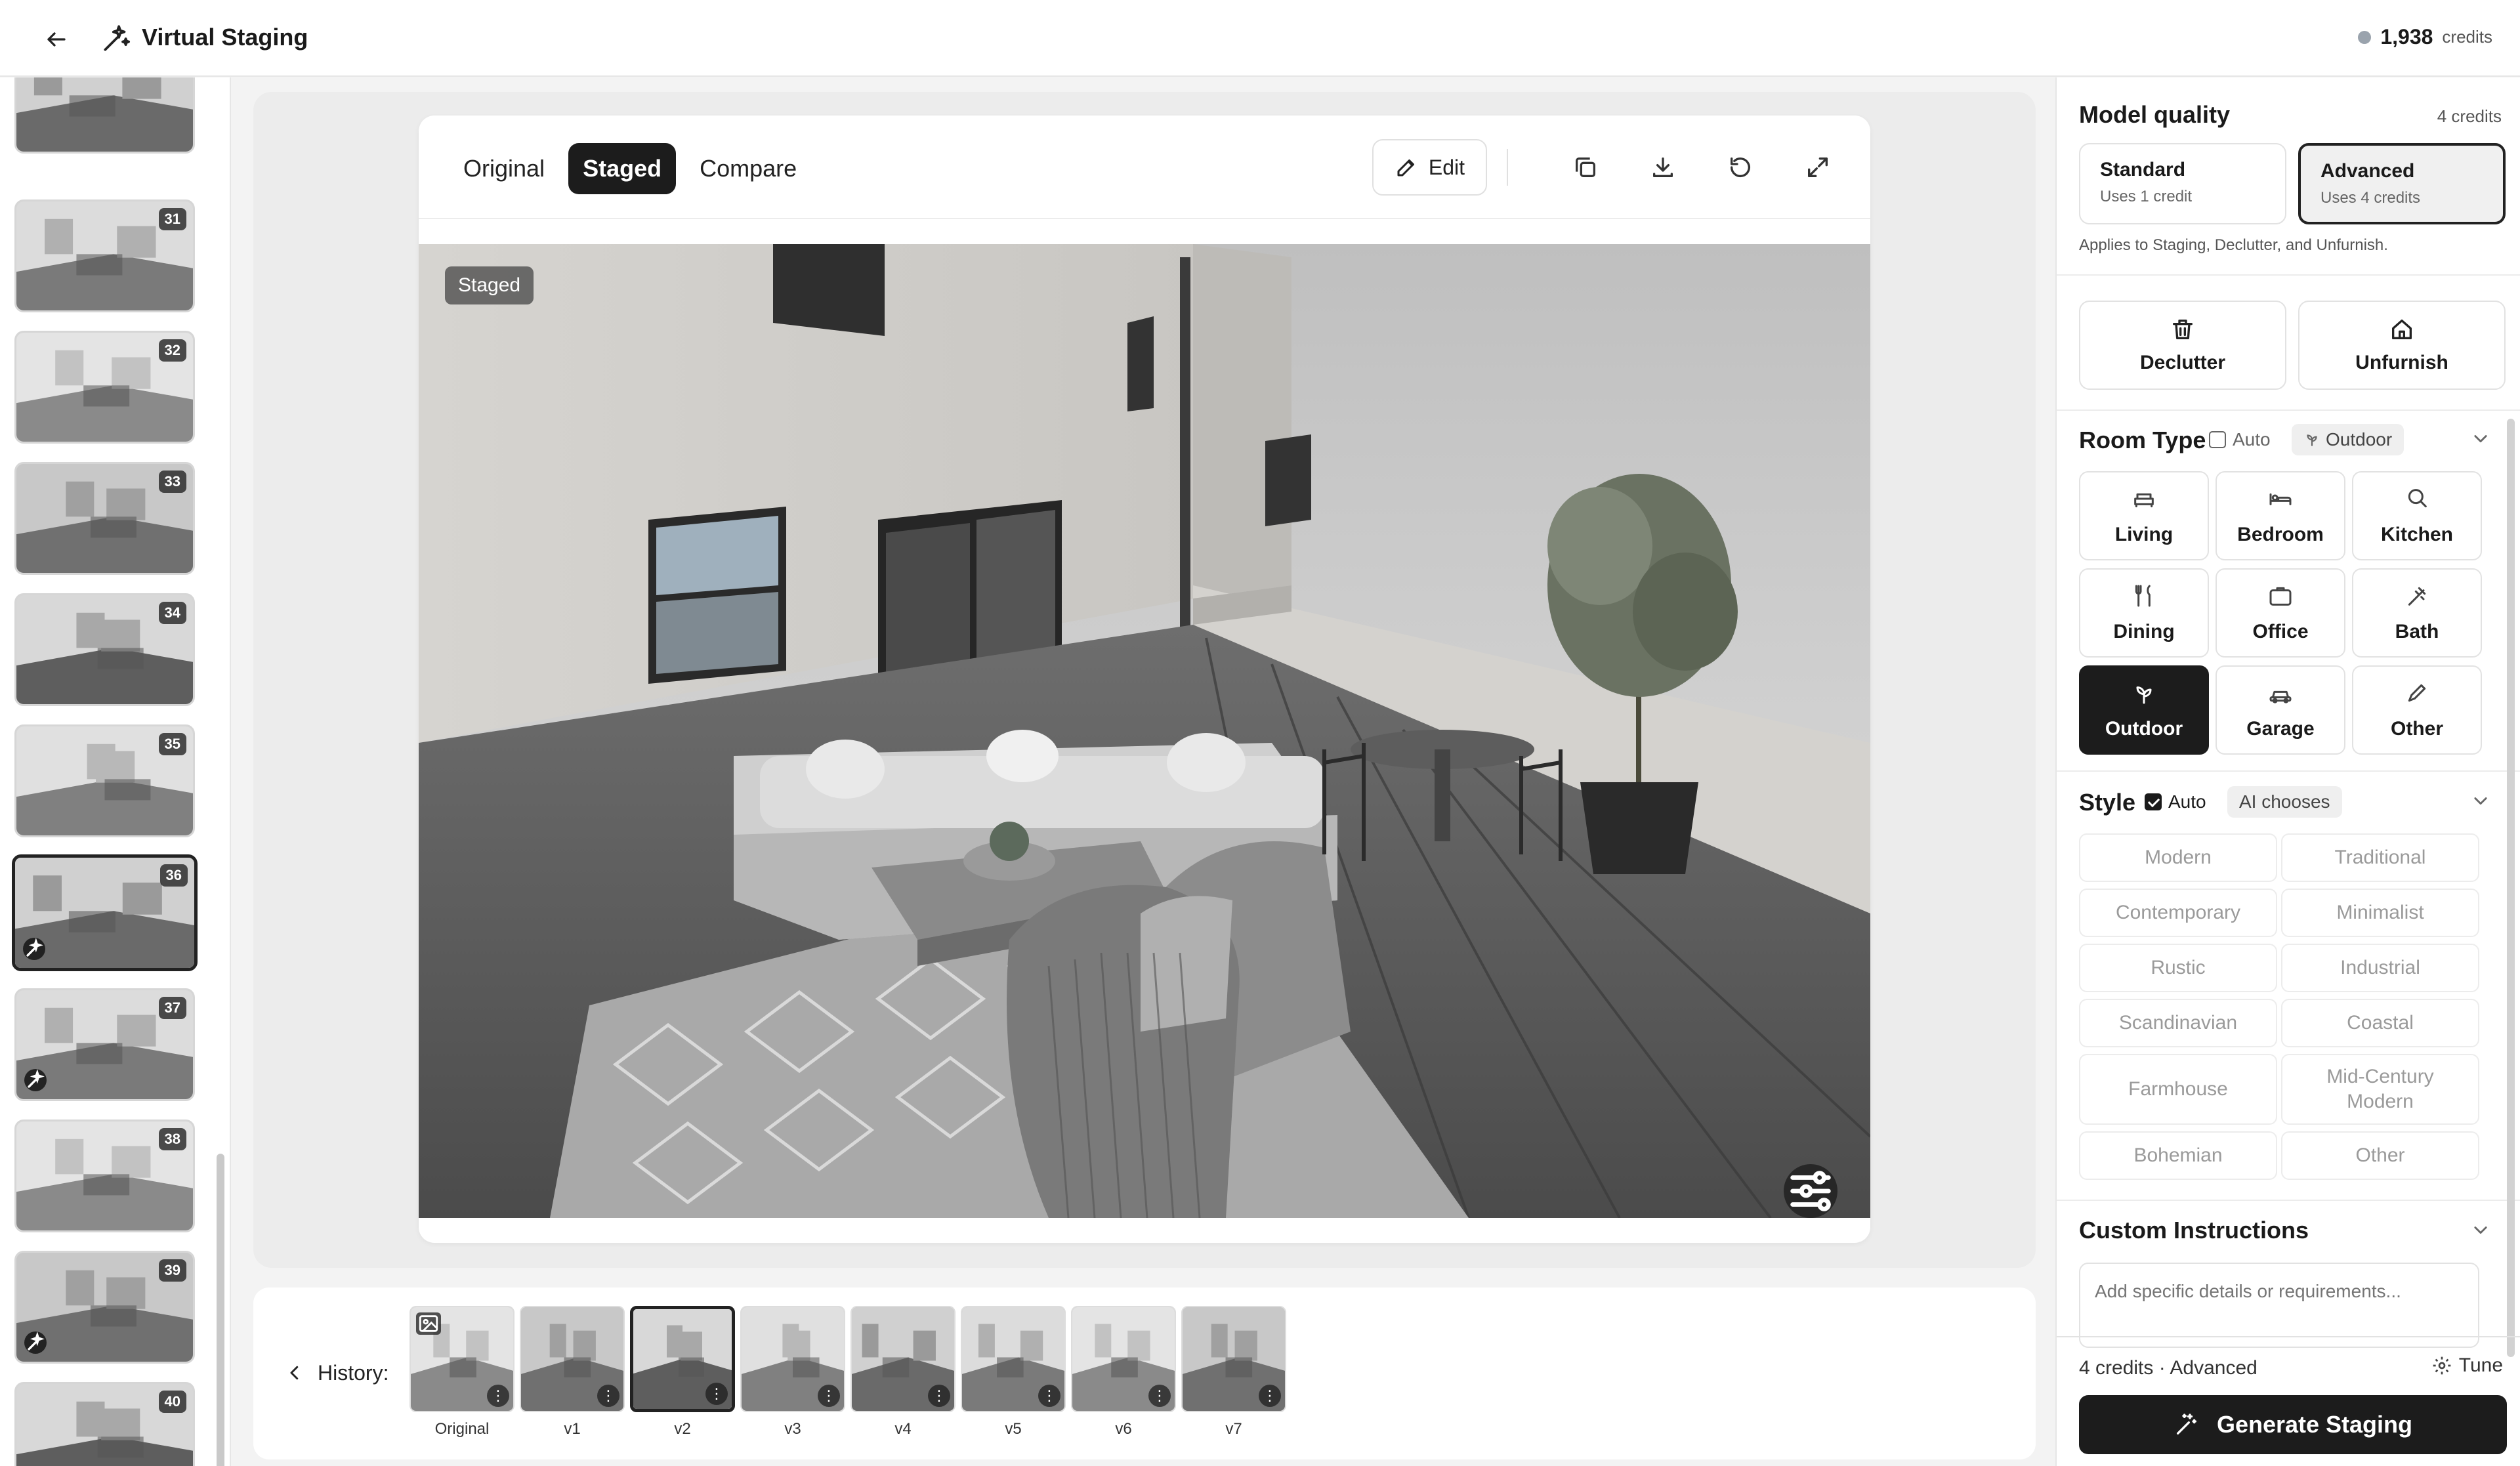  I want to click on magic-wand-icon, so click(2186, 1424).